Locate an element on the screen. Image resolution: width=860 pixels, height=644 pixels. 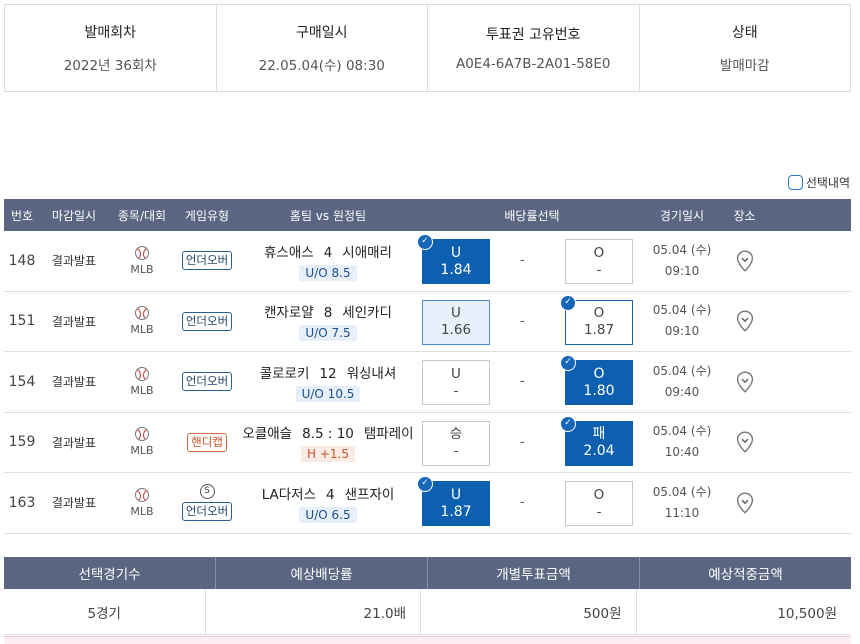
odds-cell: ✓ U 1.87- O - is located at coordinates (531, 503).